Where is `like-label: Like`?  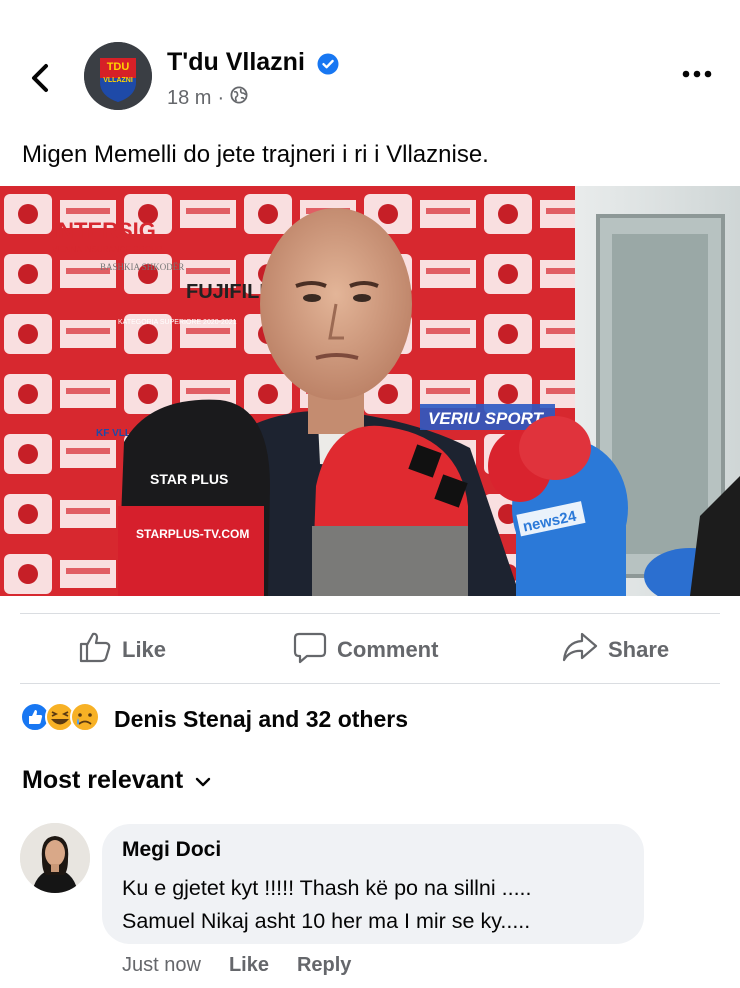 like-label: Like is located at coordinates (144, 649).